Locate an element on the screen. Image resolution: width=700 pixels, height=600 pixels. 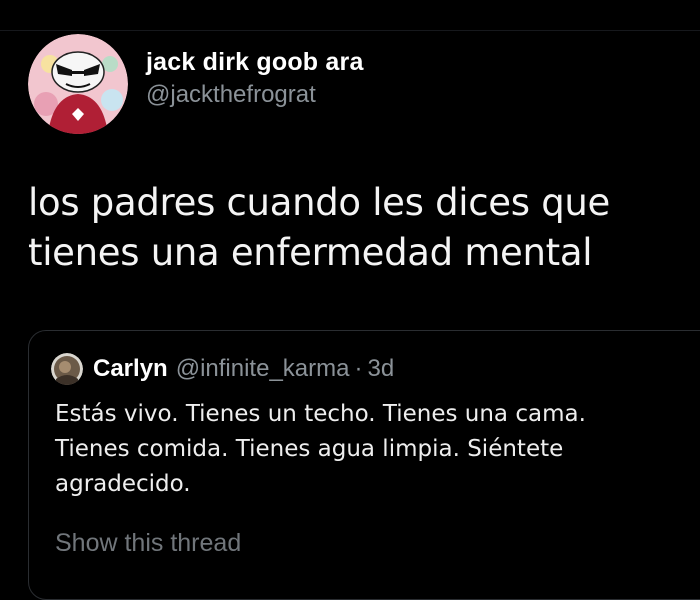
author-handle: @jackthefrograt is located at coordinates (255, 95).